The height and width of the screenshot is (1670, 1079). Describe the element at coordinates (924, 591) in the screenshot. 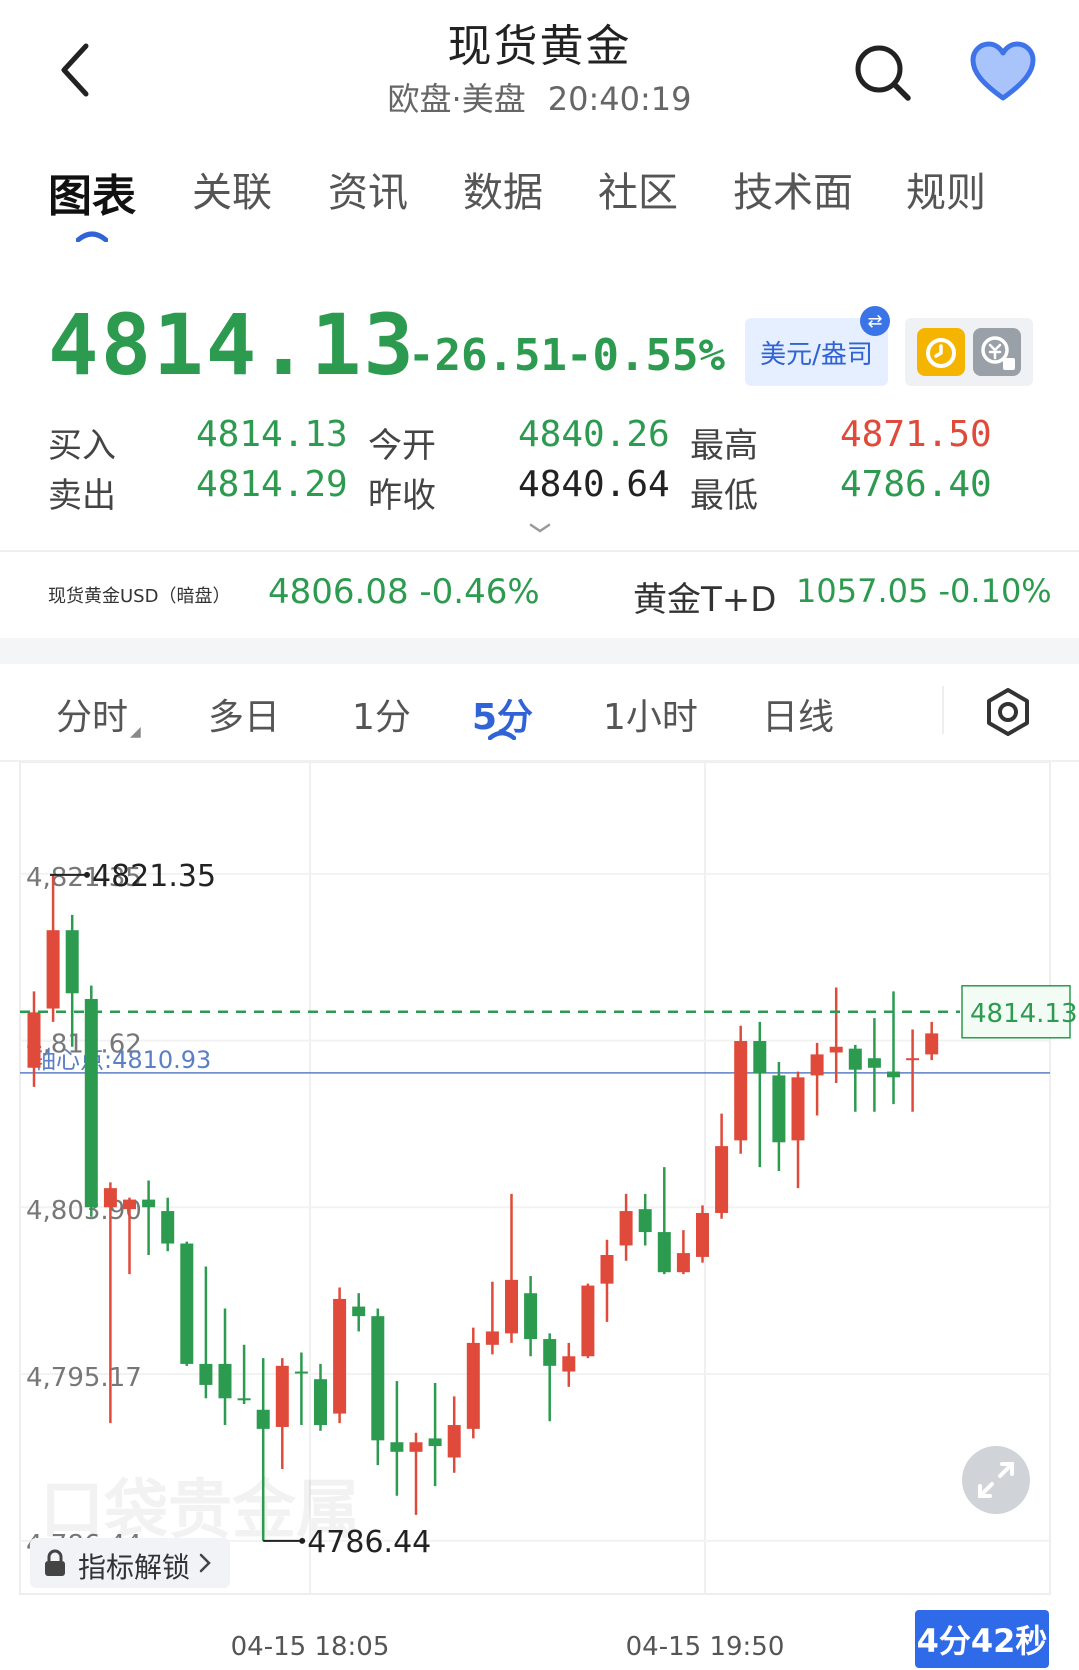

I see `related-item-value: 1057.05 -0.10%` at that location.